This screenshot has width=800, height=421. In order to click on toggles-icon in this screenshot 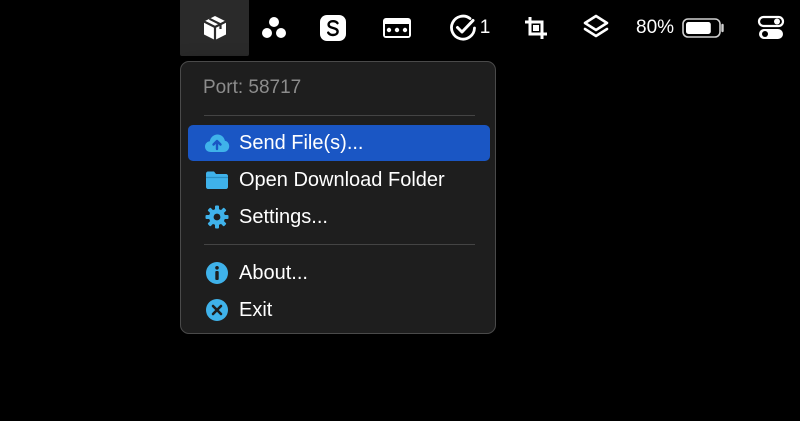, I will do `click(771, 28)`.